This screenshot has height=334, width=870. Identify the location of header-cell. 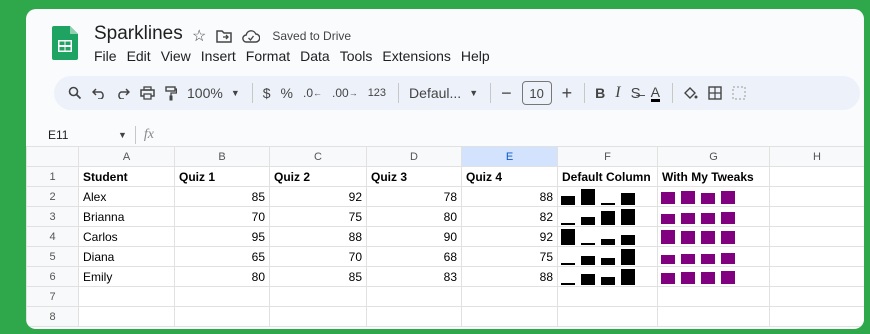
(816, 176).